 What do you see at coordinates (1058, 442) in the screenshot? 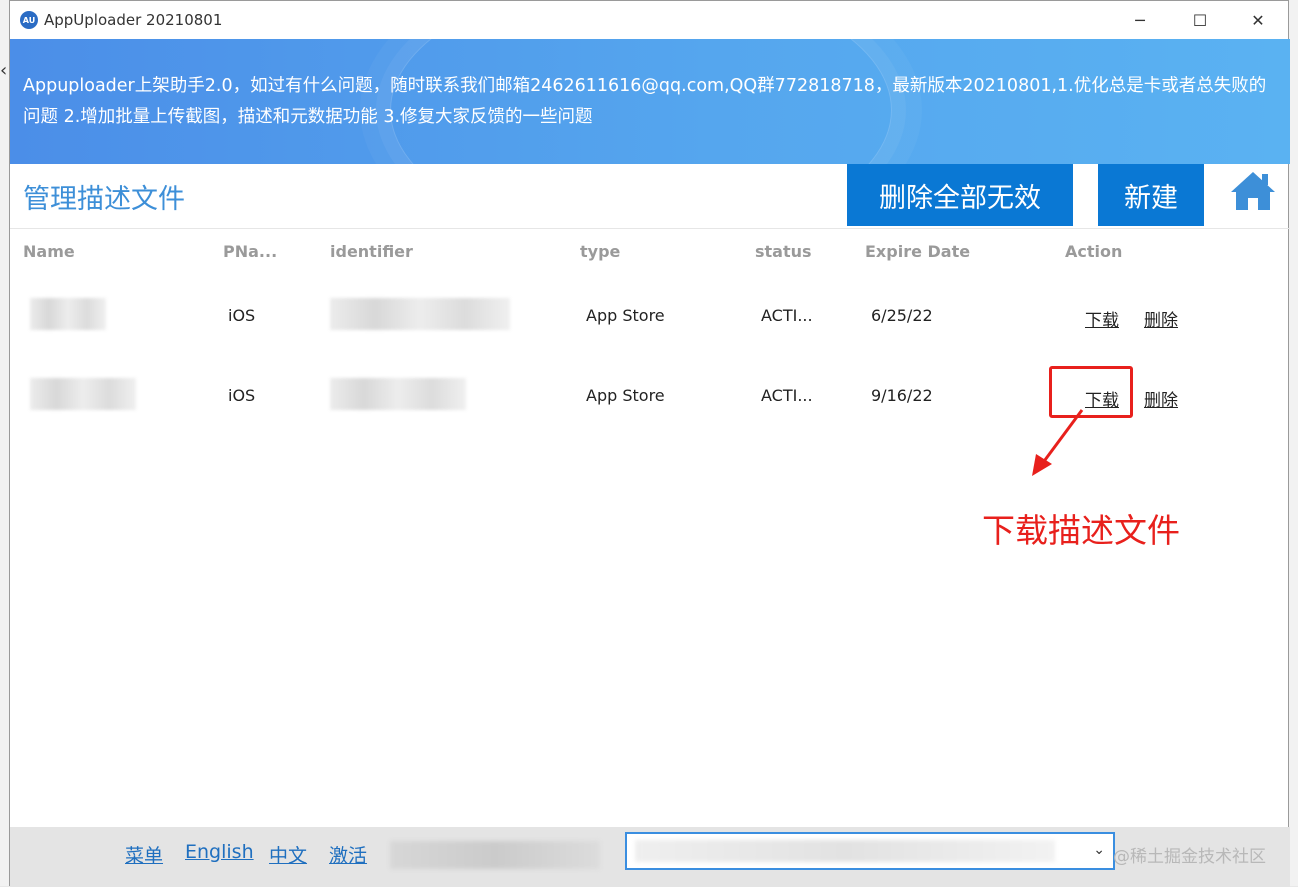
I see `annotation-arrow-icon` at bounding box center [1058, 442].